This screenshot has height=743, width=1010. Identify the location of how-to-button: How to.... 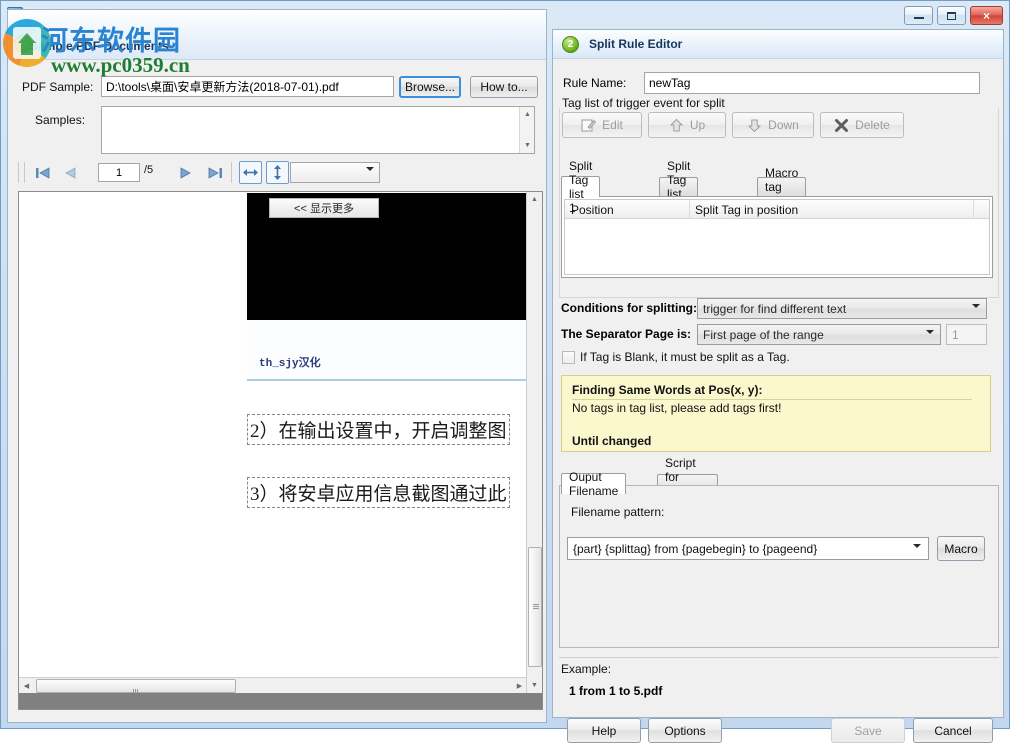
(504, 87).